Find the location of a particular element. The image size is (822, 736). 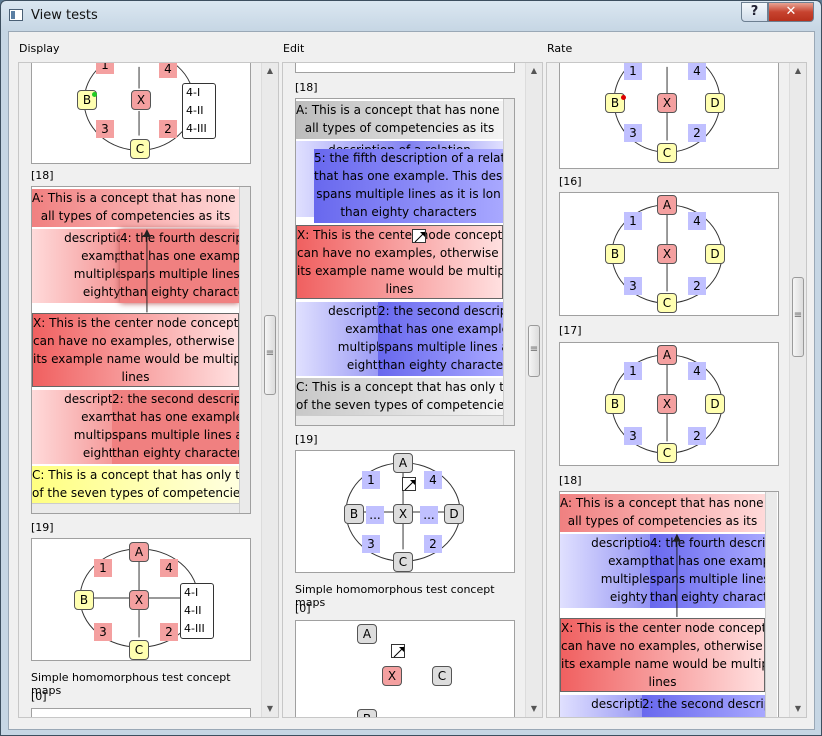

title-bar: View tests ? ✕ is located at coordinates (411, 16).